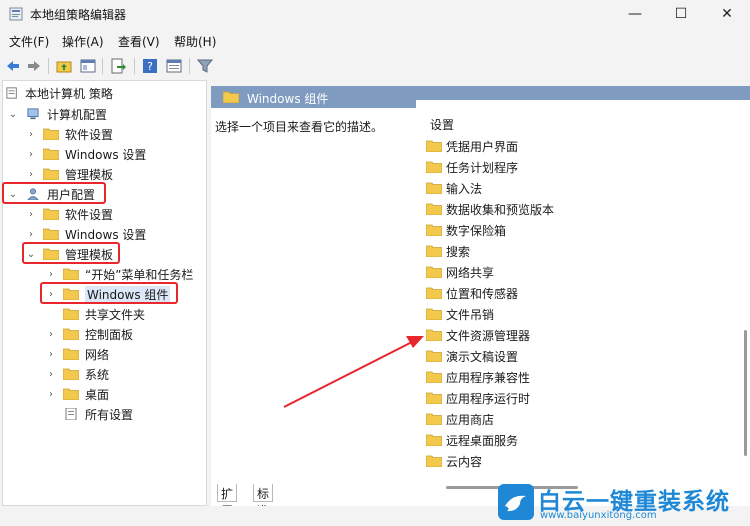 The width and height of the screenshot is (750, 526). I want to click on window-title: 本地组策略编辑器, so click(78, 15).